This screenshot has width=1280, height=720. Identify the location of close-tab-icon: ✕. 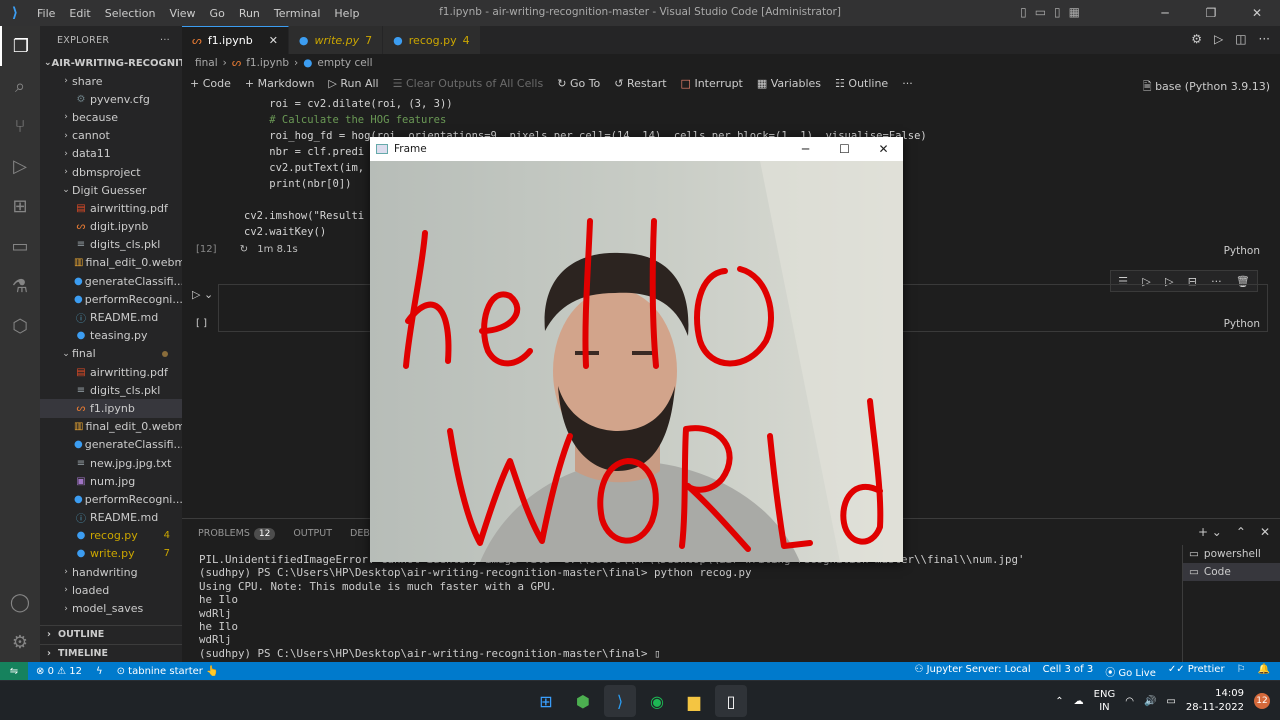
(273, 40).